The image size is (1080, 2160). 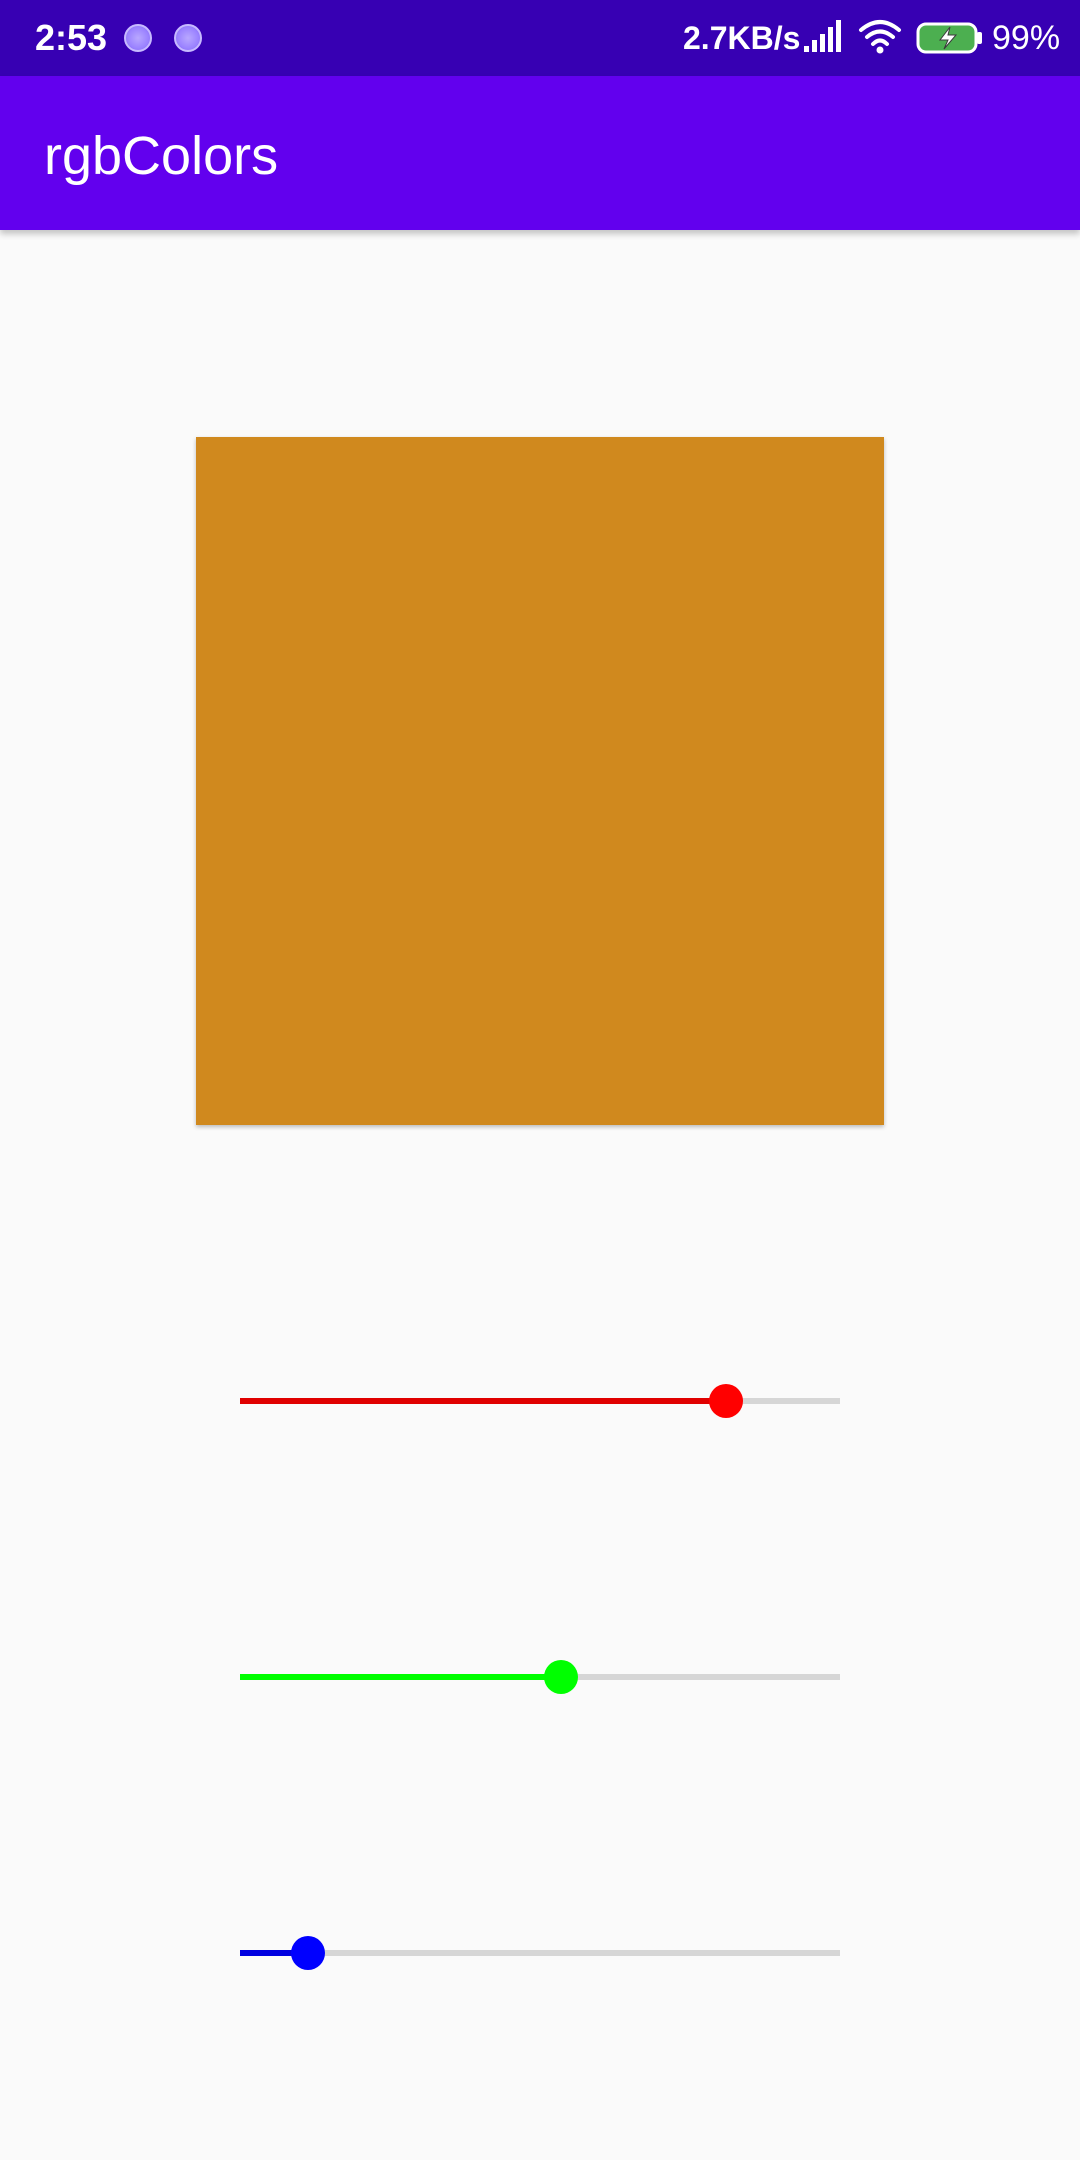 I want to click on green-slider, so click(x=540, y=1677).